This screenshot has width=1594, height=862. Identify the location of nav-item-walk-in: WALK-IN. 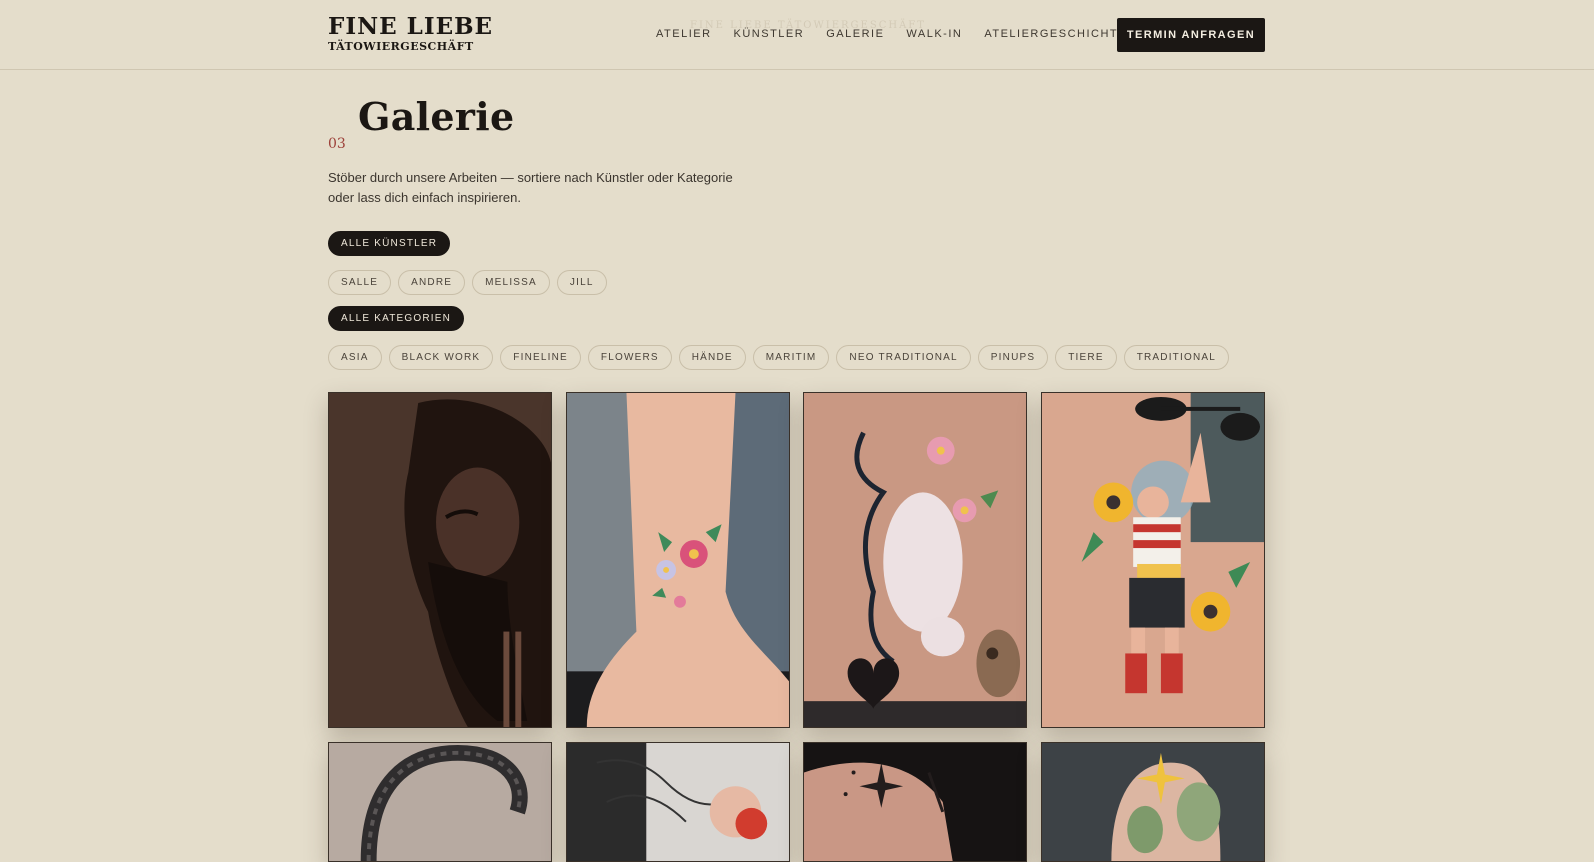
(934, 34).